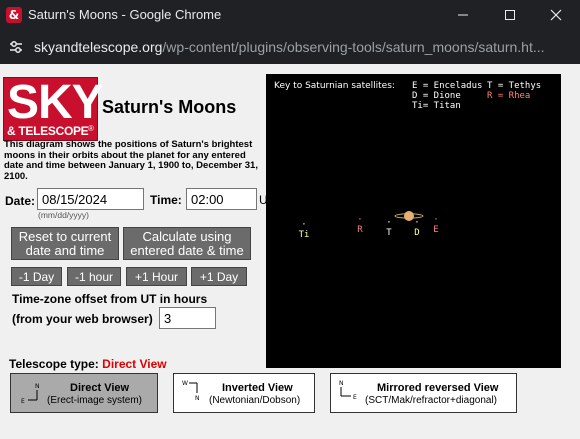 This screenshot has width=580, height=439. Describe the element at coordinates (90, 199) in the screenshot. I see `date-input` at that location.